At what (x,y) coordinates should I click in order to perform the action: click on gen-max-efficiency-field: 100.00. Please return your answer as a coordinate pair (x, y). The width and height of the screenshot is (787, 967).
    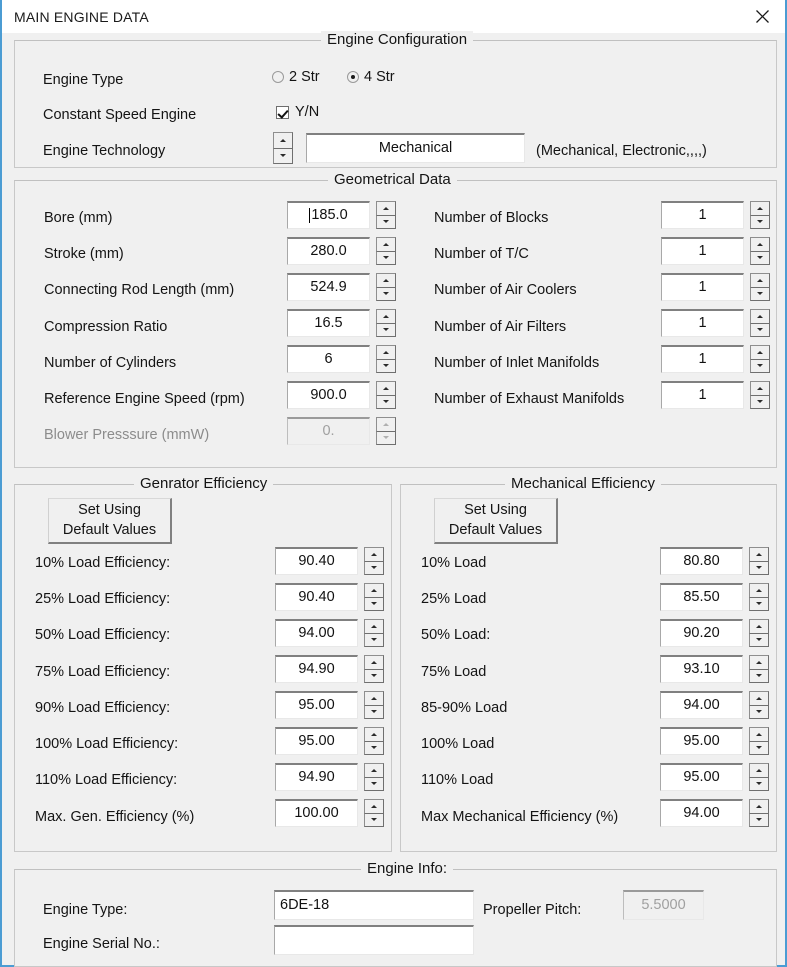
    Looking at the image, I should click on (316, 813).